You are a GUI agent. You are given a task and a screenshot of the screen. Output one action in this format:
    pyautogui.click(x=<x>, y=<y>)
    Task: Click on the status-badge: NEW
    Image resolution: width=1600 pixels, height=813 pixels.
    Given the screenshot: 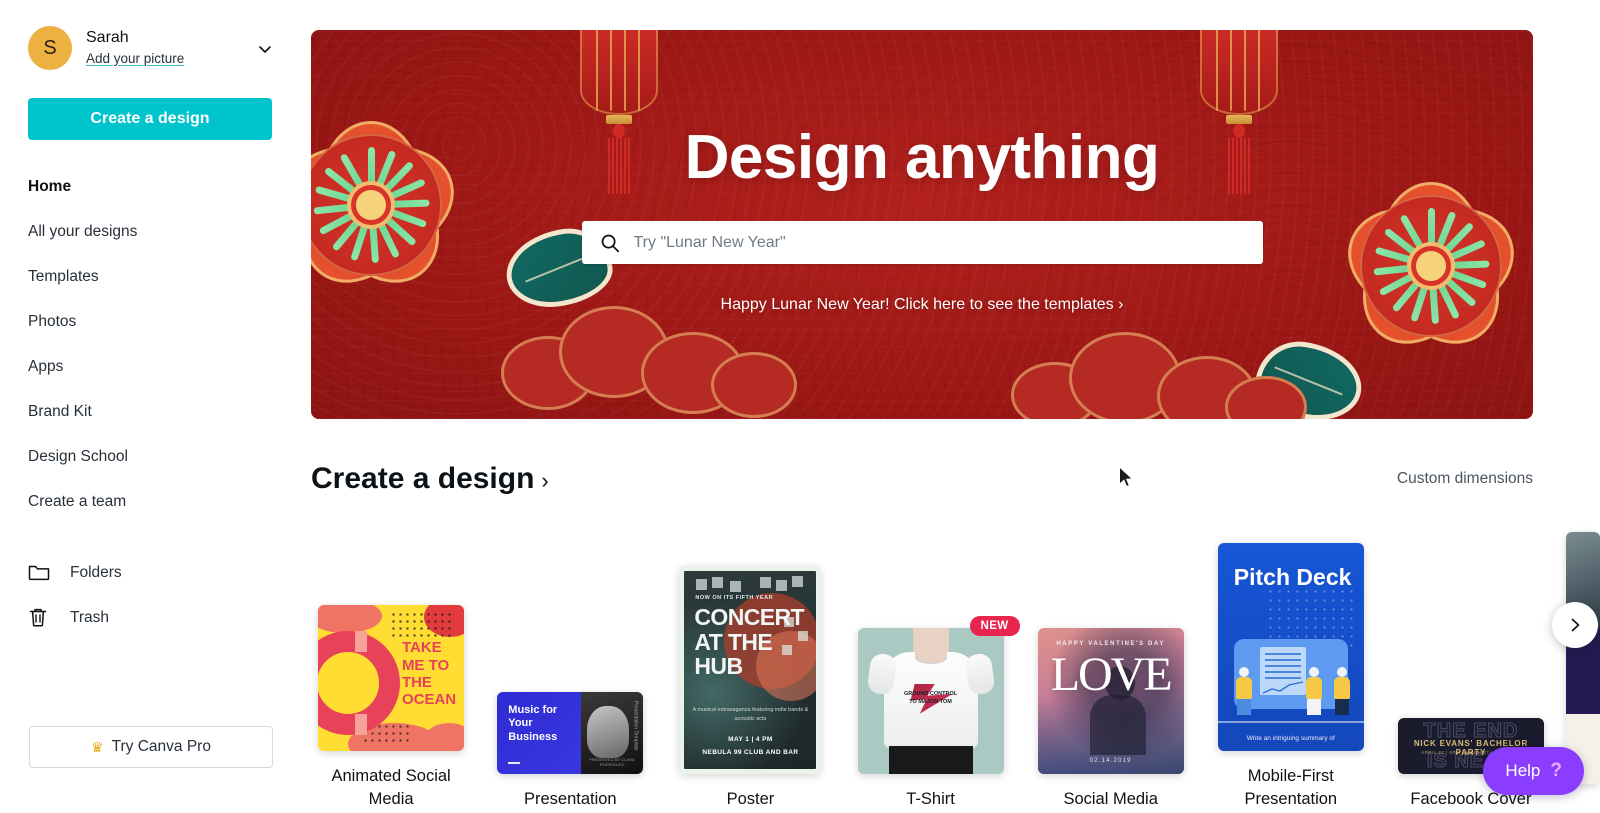 What is the action you would take?
    pyautogui.click(x=994, y=625)
    